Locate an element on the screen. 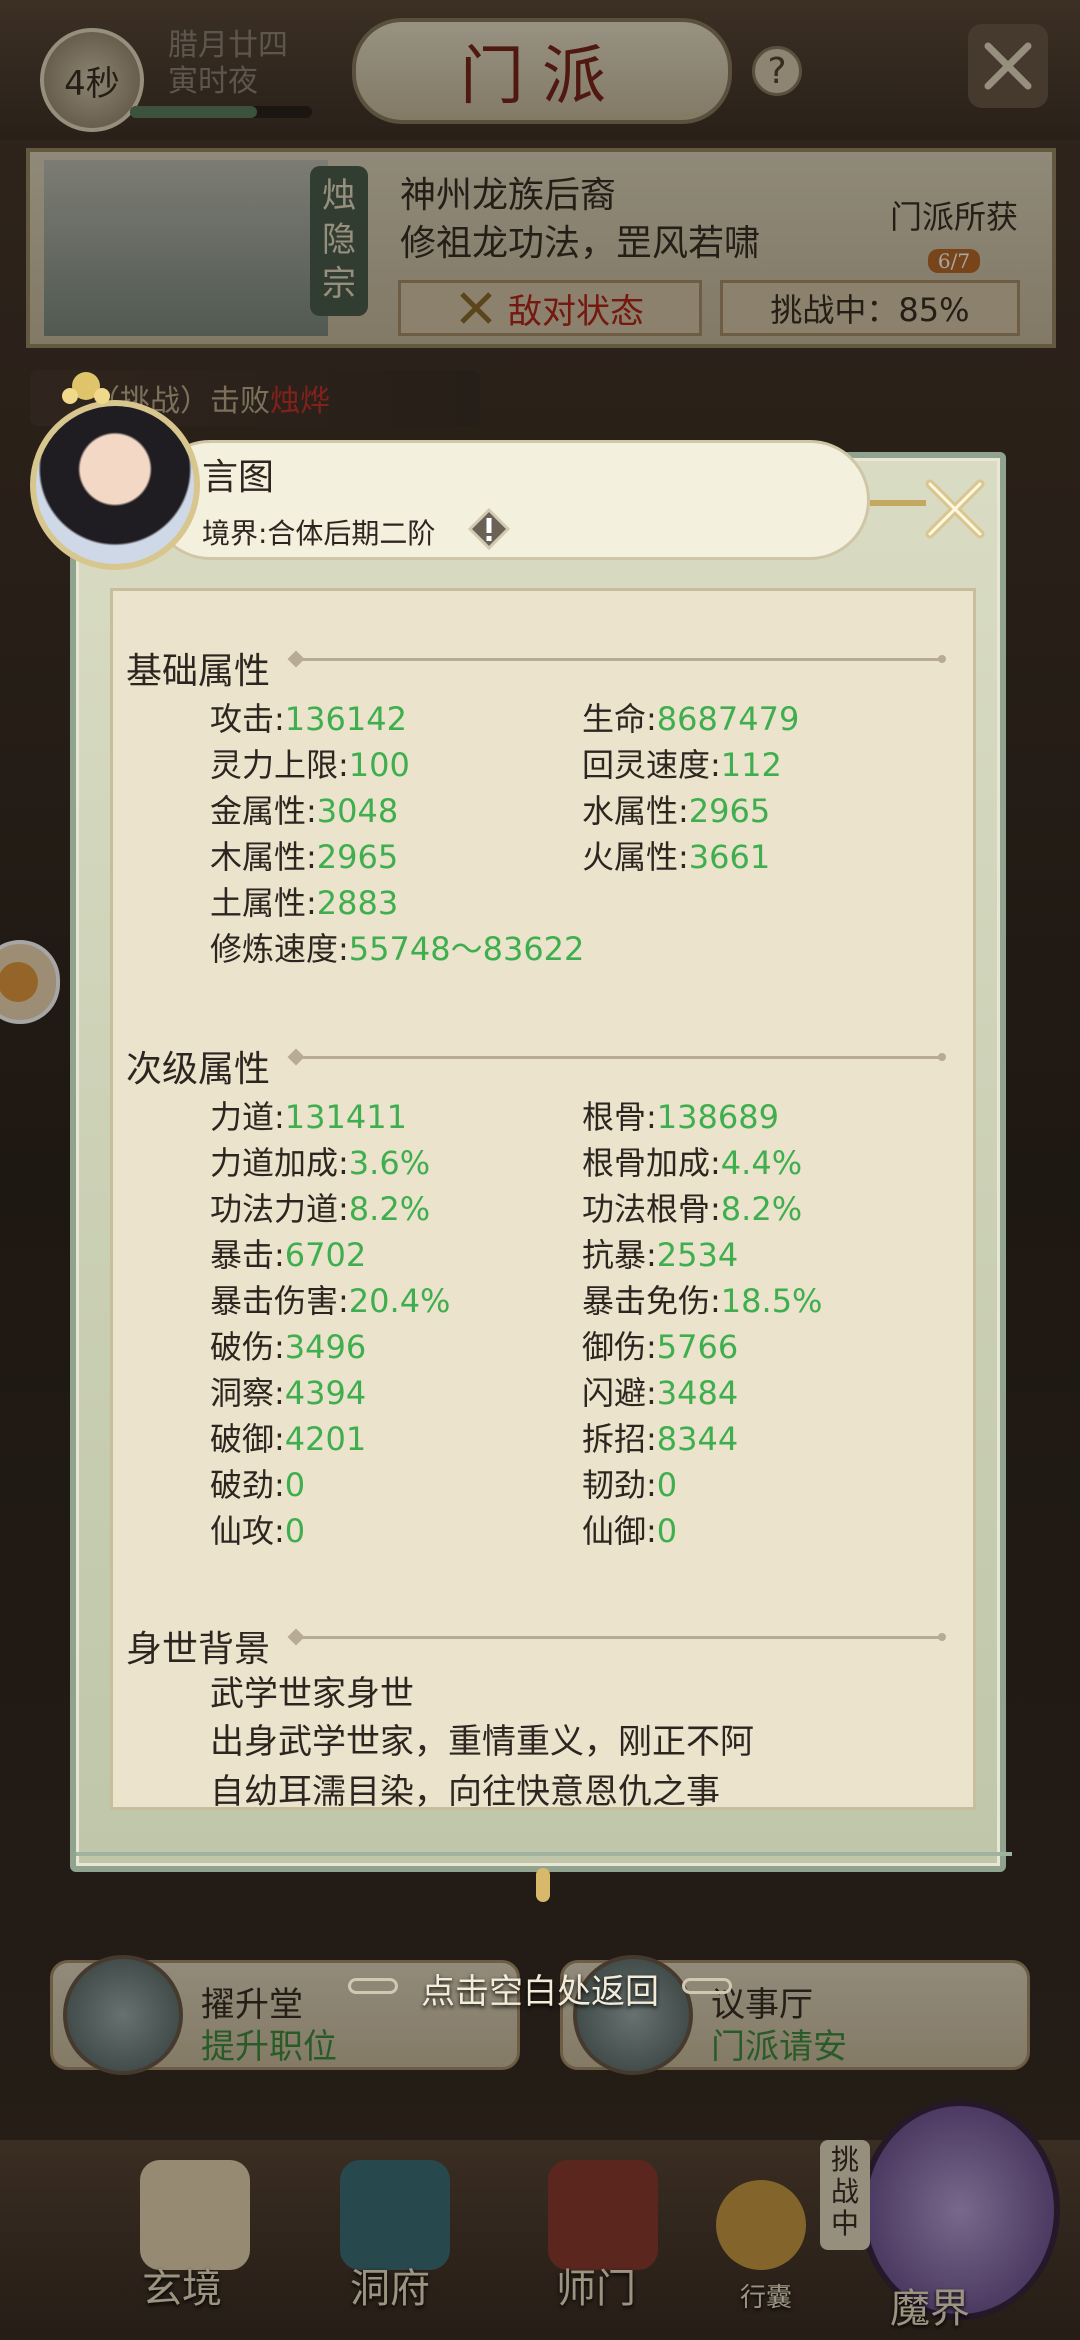 This screenshot has height=2340, width=1080. attr-immortal-attack: 仙攻:0 is located at coordinates (258, 1531).